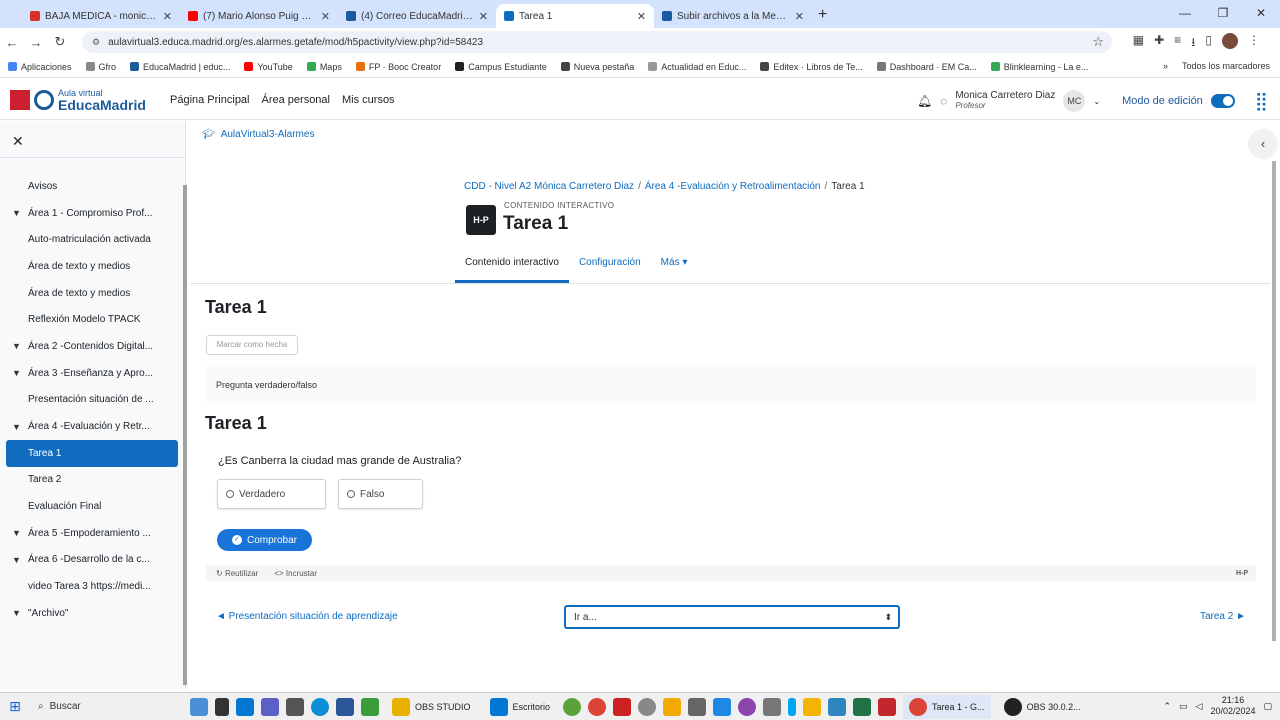 This screenshot has height=720, width=1280. I want to click on minimize-icon: —, so click(1185, 14).